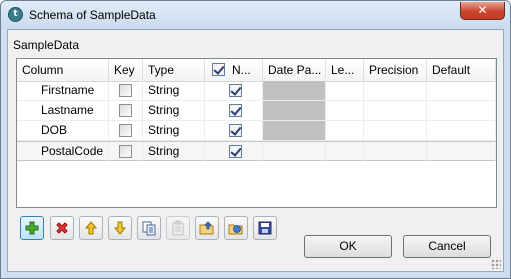 This screenshot has height=279, width=511. I want to click on move-up-icon, so click(91, 228).